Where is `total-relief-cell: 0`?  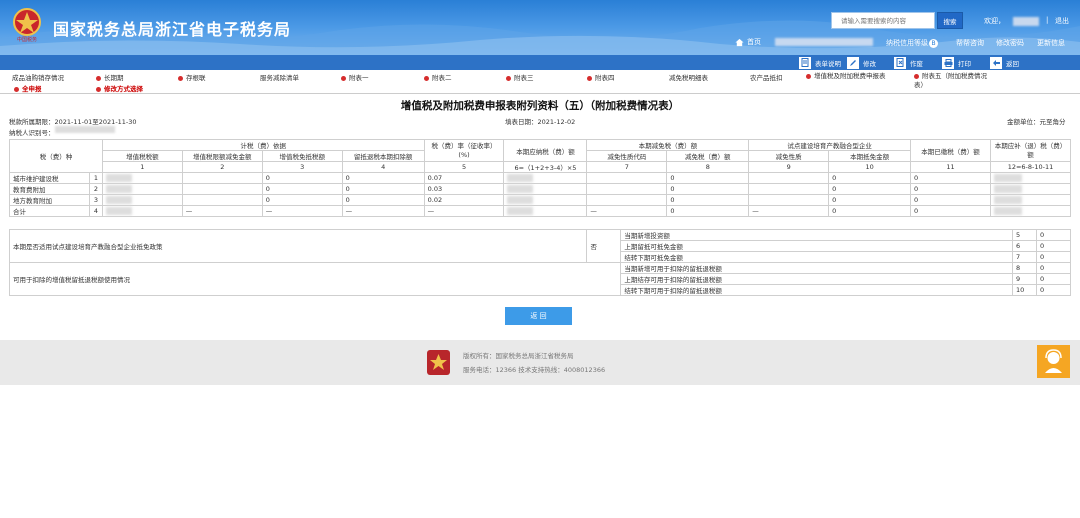
total-relief-cell: 0 is located at coordinates (708, 211).